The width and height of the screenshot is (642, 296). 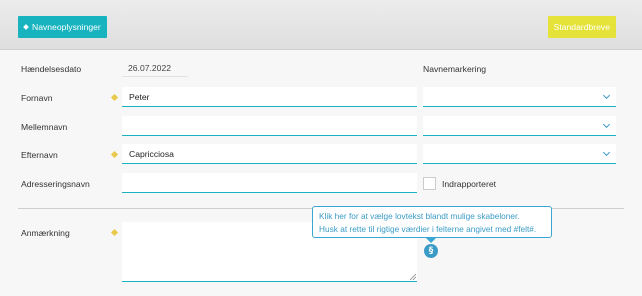 I want to click on paragraph-icon: §, so click(x=431, y=251).